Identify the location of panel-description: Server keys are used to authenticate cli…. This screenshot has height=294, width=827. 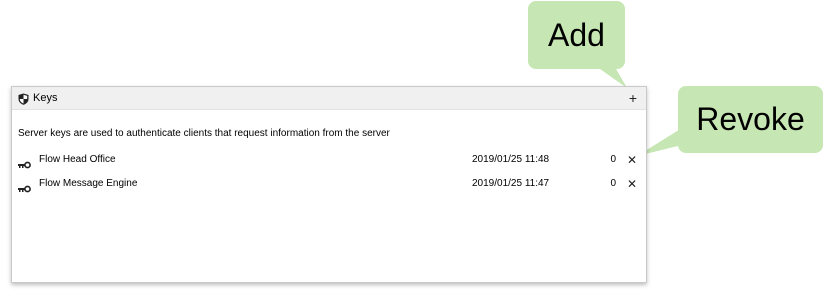
(204, 133).